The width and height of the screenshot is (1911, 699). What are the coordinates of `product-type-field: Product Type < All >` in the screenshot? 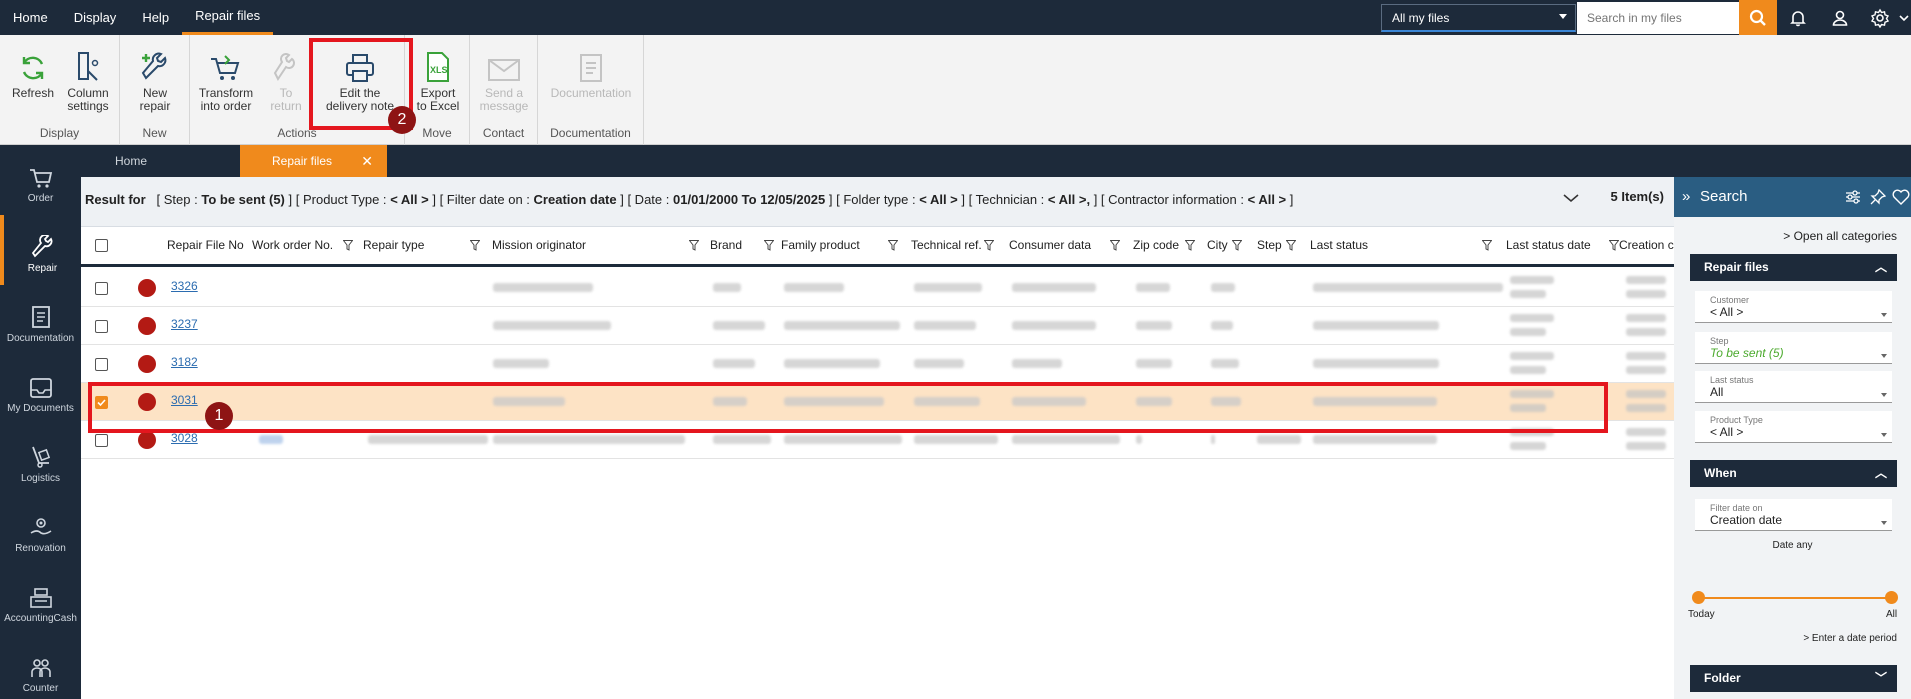 It's located at (1793, 427).